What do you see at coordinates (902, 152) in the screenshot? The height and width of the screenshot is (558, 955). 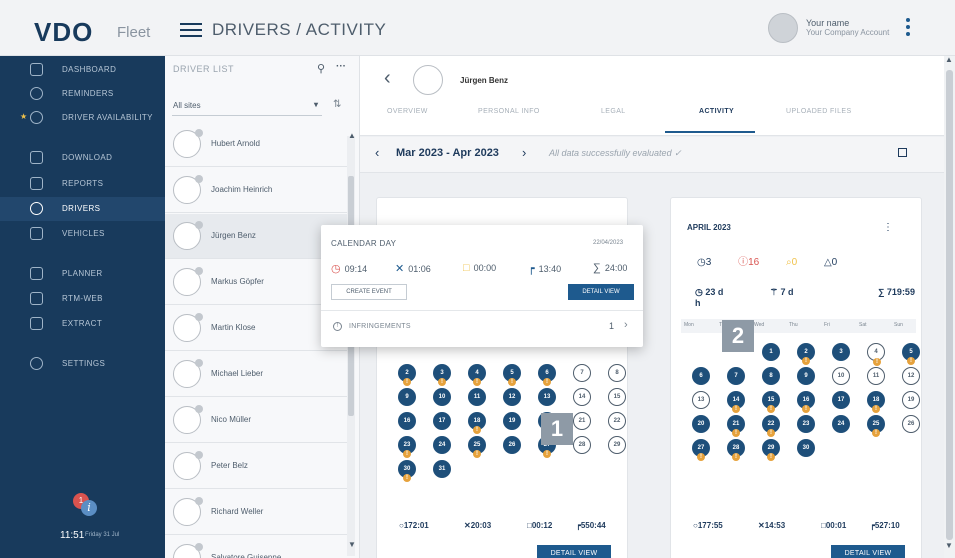 I see `export-icon` at bounding box center [902, 152].